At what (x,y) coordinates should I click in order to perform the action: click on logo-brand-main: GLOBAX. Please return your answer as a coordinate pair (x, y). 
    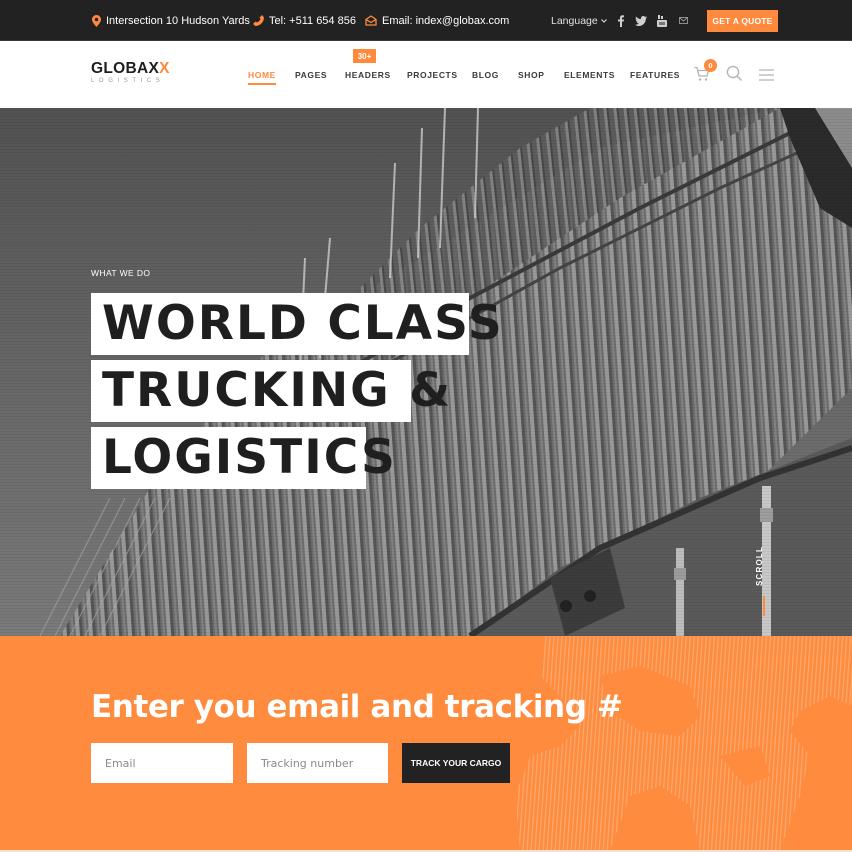
    Looking at the image, I should click on (125, 68).